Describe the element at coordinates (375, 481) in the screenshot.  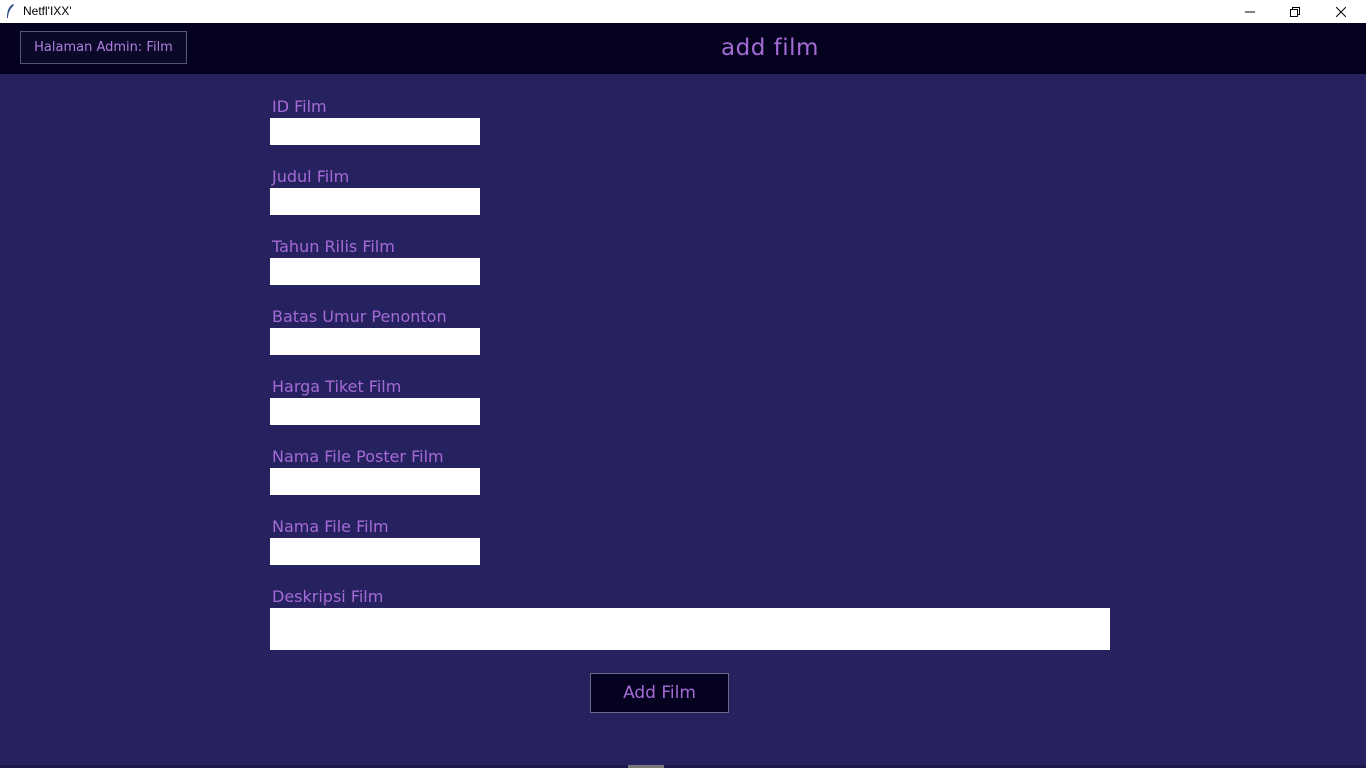
I see `nama-file-poster-input` at that location.